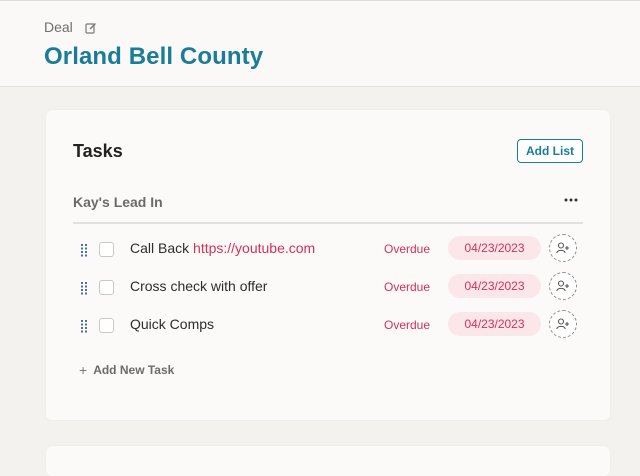 Image resolution: width=640 pixels, height=476 pixels. I want to click on add-new-task-label: Add New Task, so click(134, 370).